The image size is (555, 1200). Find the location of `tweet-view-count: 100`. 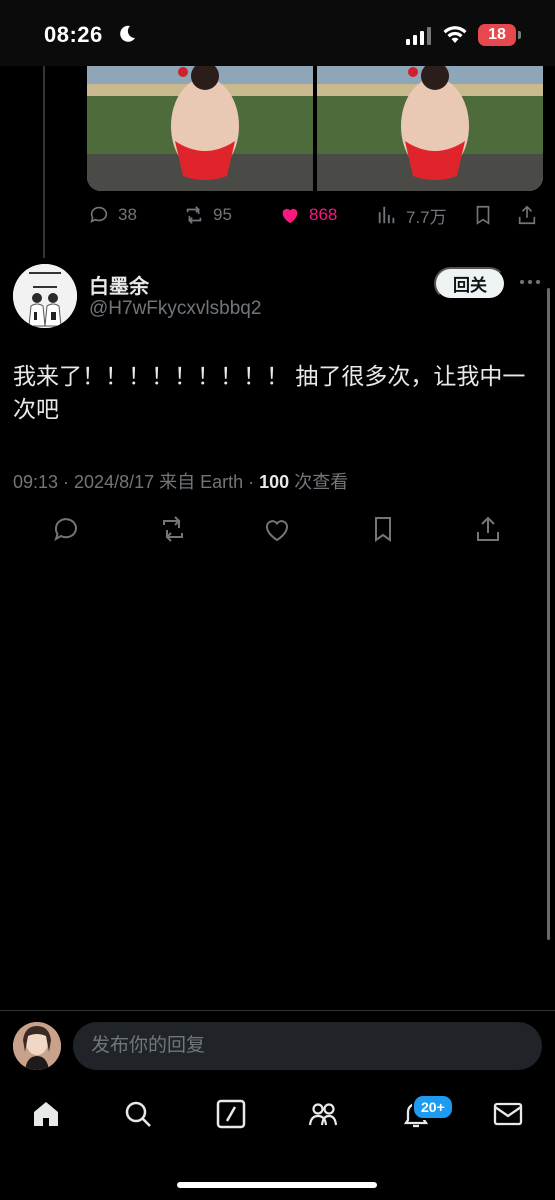

tweet-view-count: 100 is located at coordinates (274, 482).